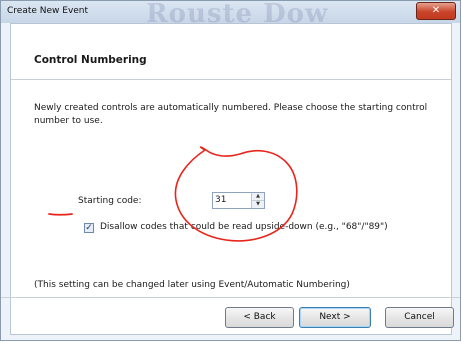  What do you see at coordinates (90, 60) in the screenshot?
I see `page-title: Control Numbering` at bounding box center [90, 60].